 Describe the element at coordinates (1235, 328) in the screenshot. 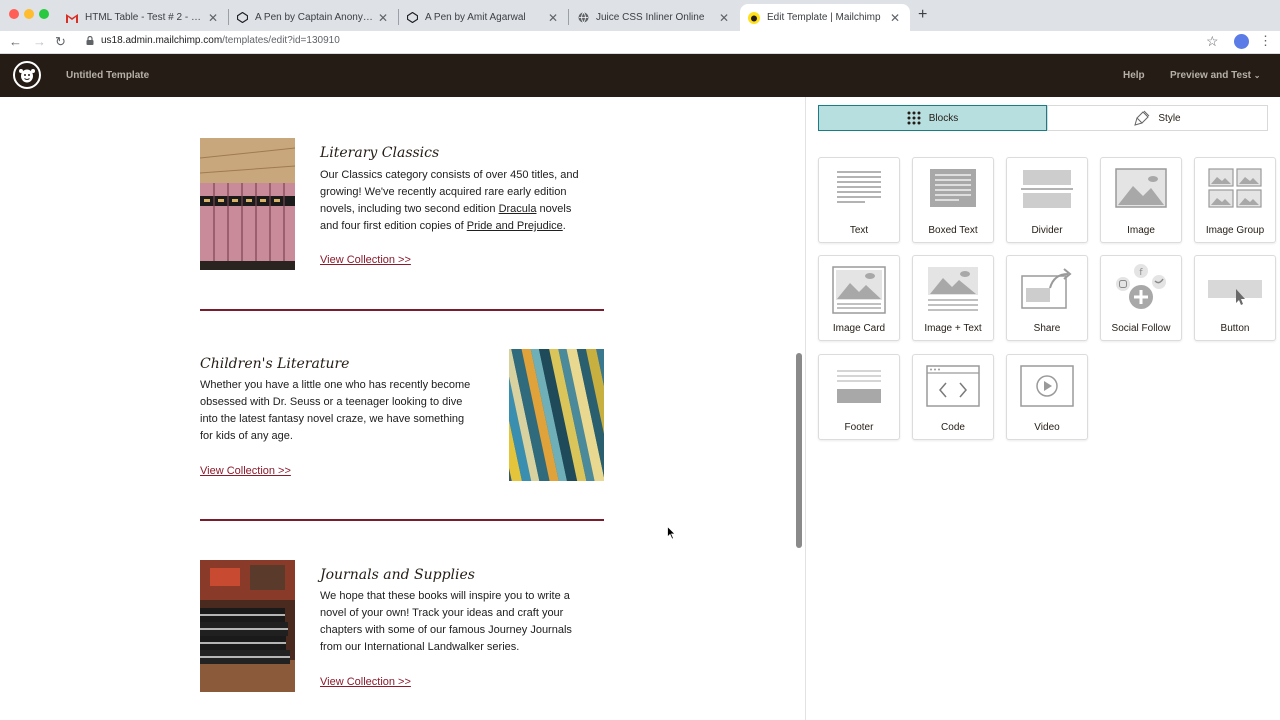

I see `block-label: Button` at that location.